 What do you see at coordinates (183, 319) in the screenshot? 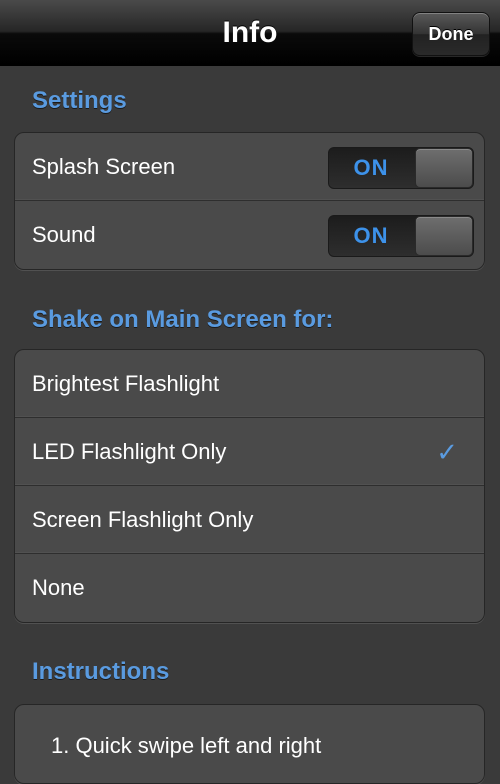
I see `shake-section-header: Shake on Main Screen for:` at bounding box center [183, 319].